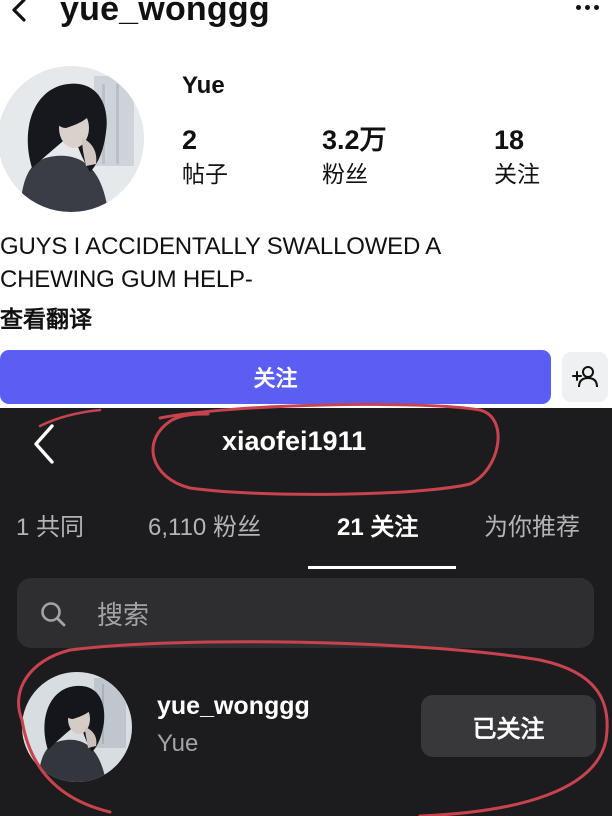 This screenshot has width=612, height=816. Describe the element at coordinates (123, 615) in the screenshot. I see `search-placeholder: 搜索` at that location.